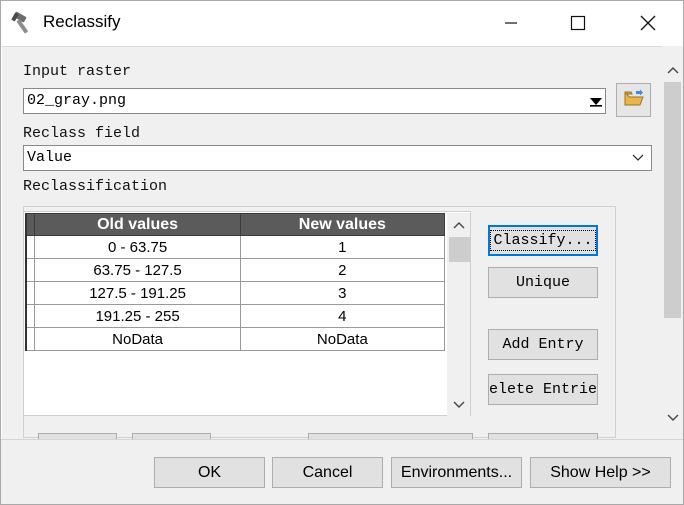 This screenshot has height=505, width=684. I want to click on new-value-cell: 2, so click(342, 270).